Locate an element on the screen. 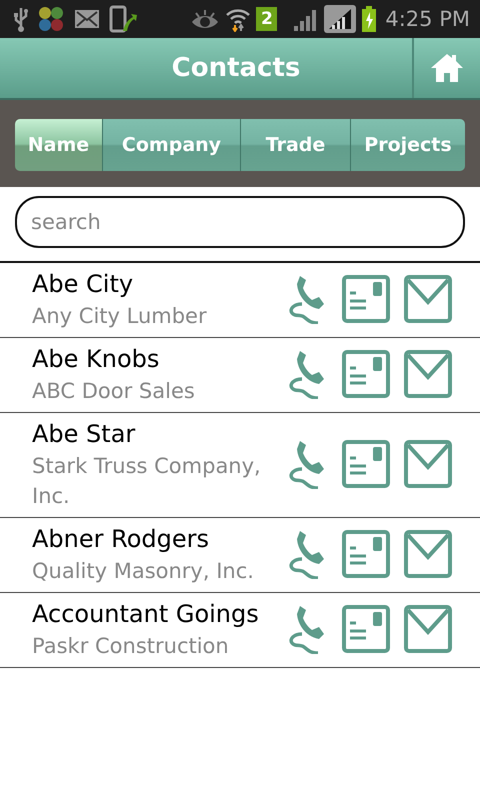 The width and height of the screenshot is (480, 800). screen-title: Contacts is located at coordinates (236, 68).